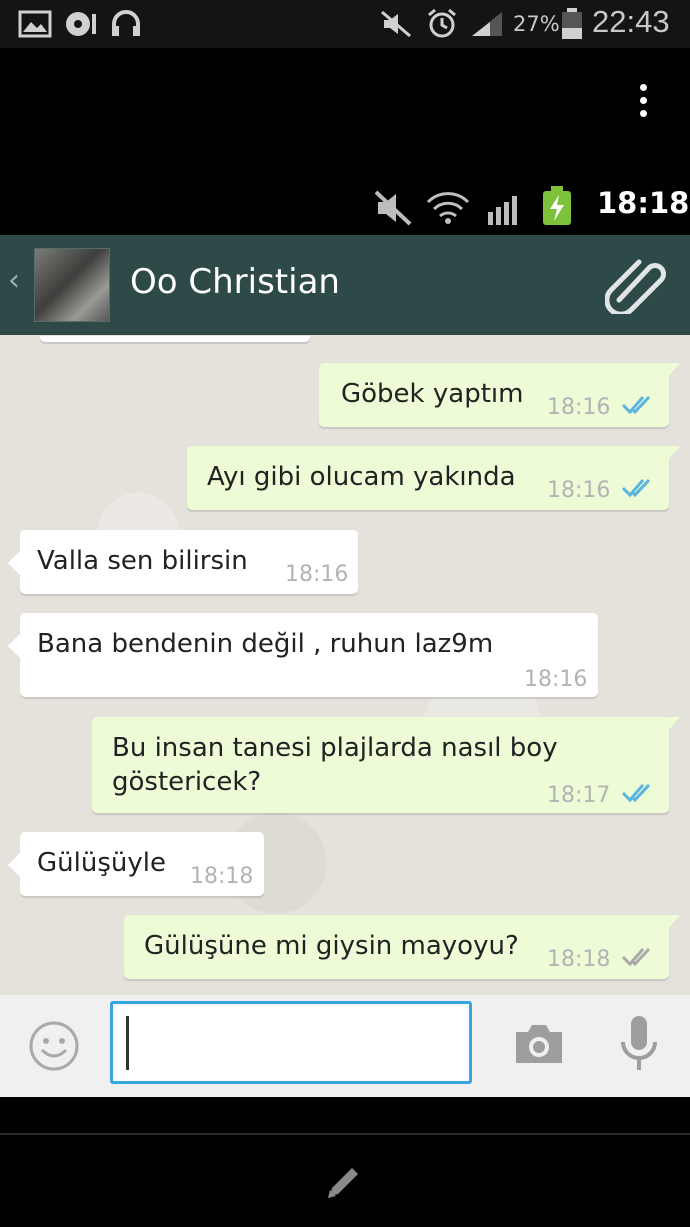  I want to click on message-text-line-1: Bu insan tanesi plajlarda nasıl boy, so click(335, 748).